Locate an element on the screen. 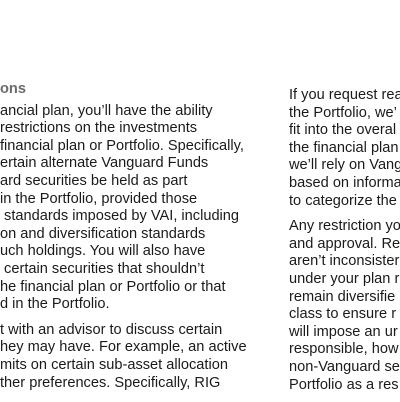 The image size is (400, 402). text-line: class to ensure r is located at coordinates (343, 314).